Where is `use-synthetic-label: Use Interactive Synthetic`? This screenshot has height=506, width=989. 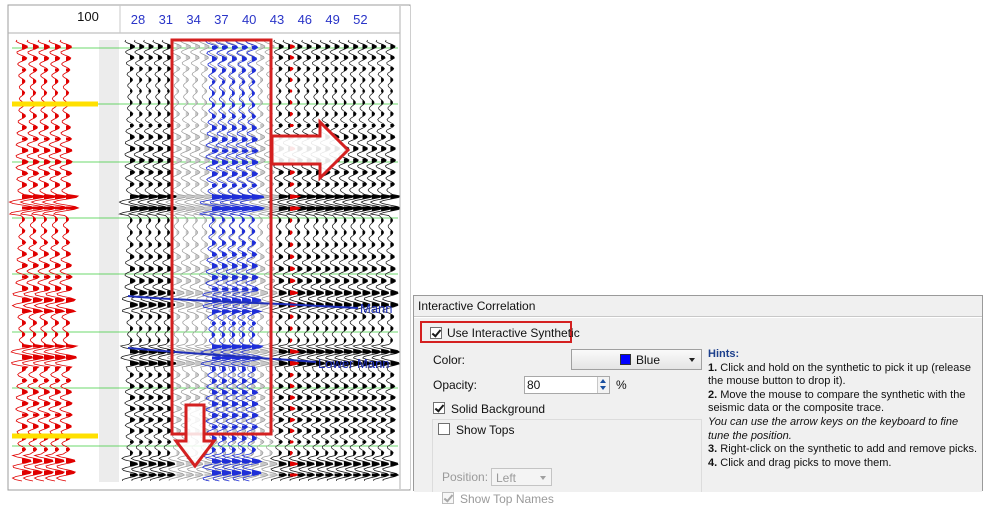
use-synthetic-label: Use Interactive Synthetic is located at coordinates (513, 333).